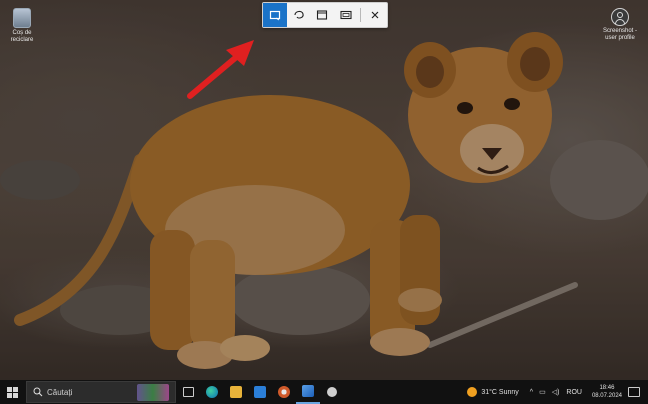 This screenshot has width=648, height=404. I want to click on chevron-up-icon: ^, so click(531, 392).